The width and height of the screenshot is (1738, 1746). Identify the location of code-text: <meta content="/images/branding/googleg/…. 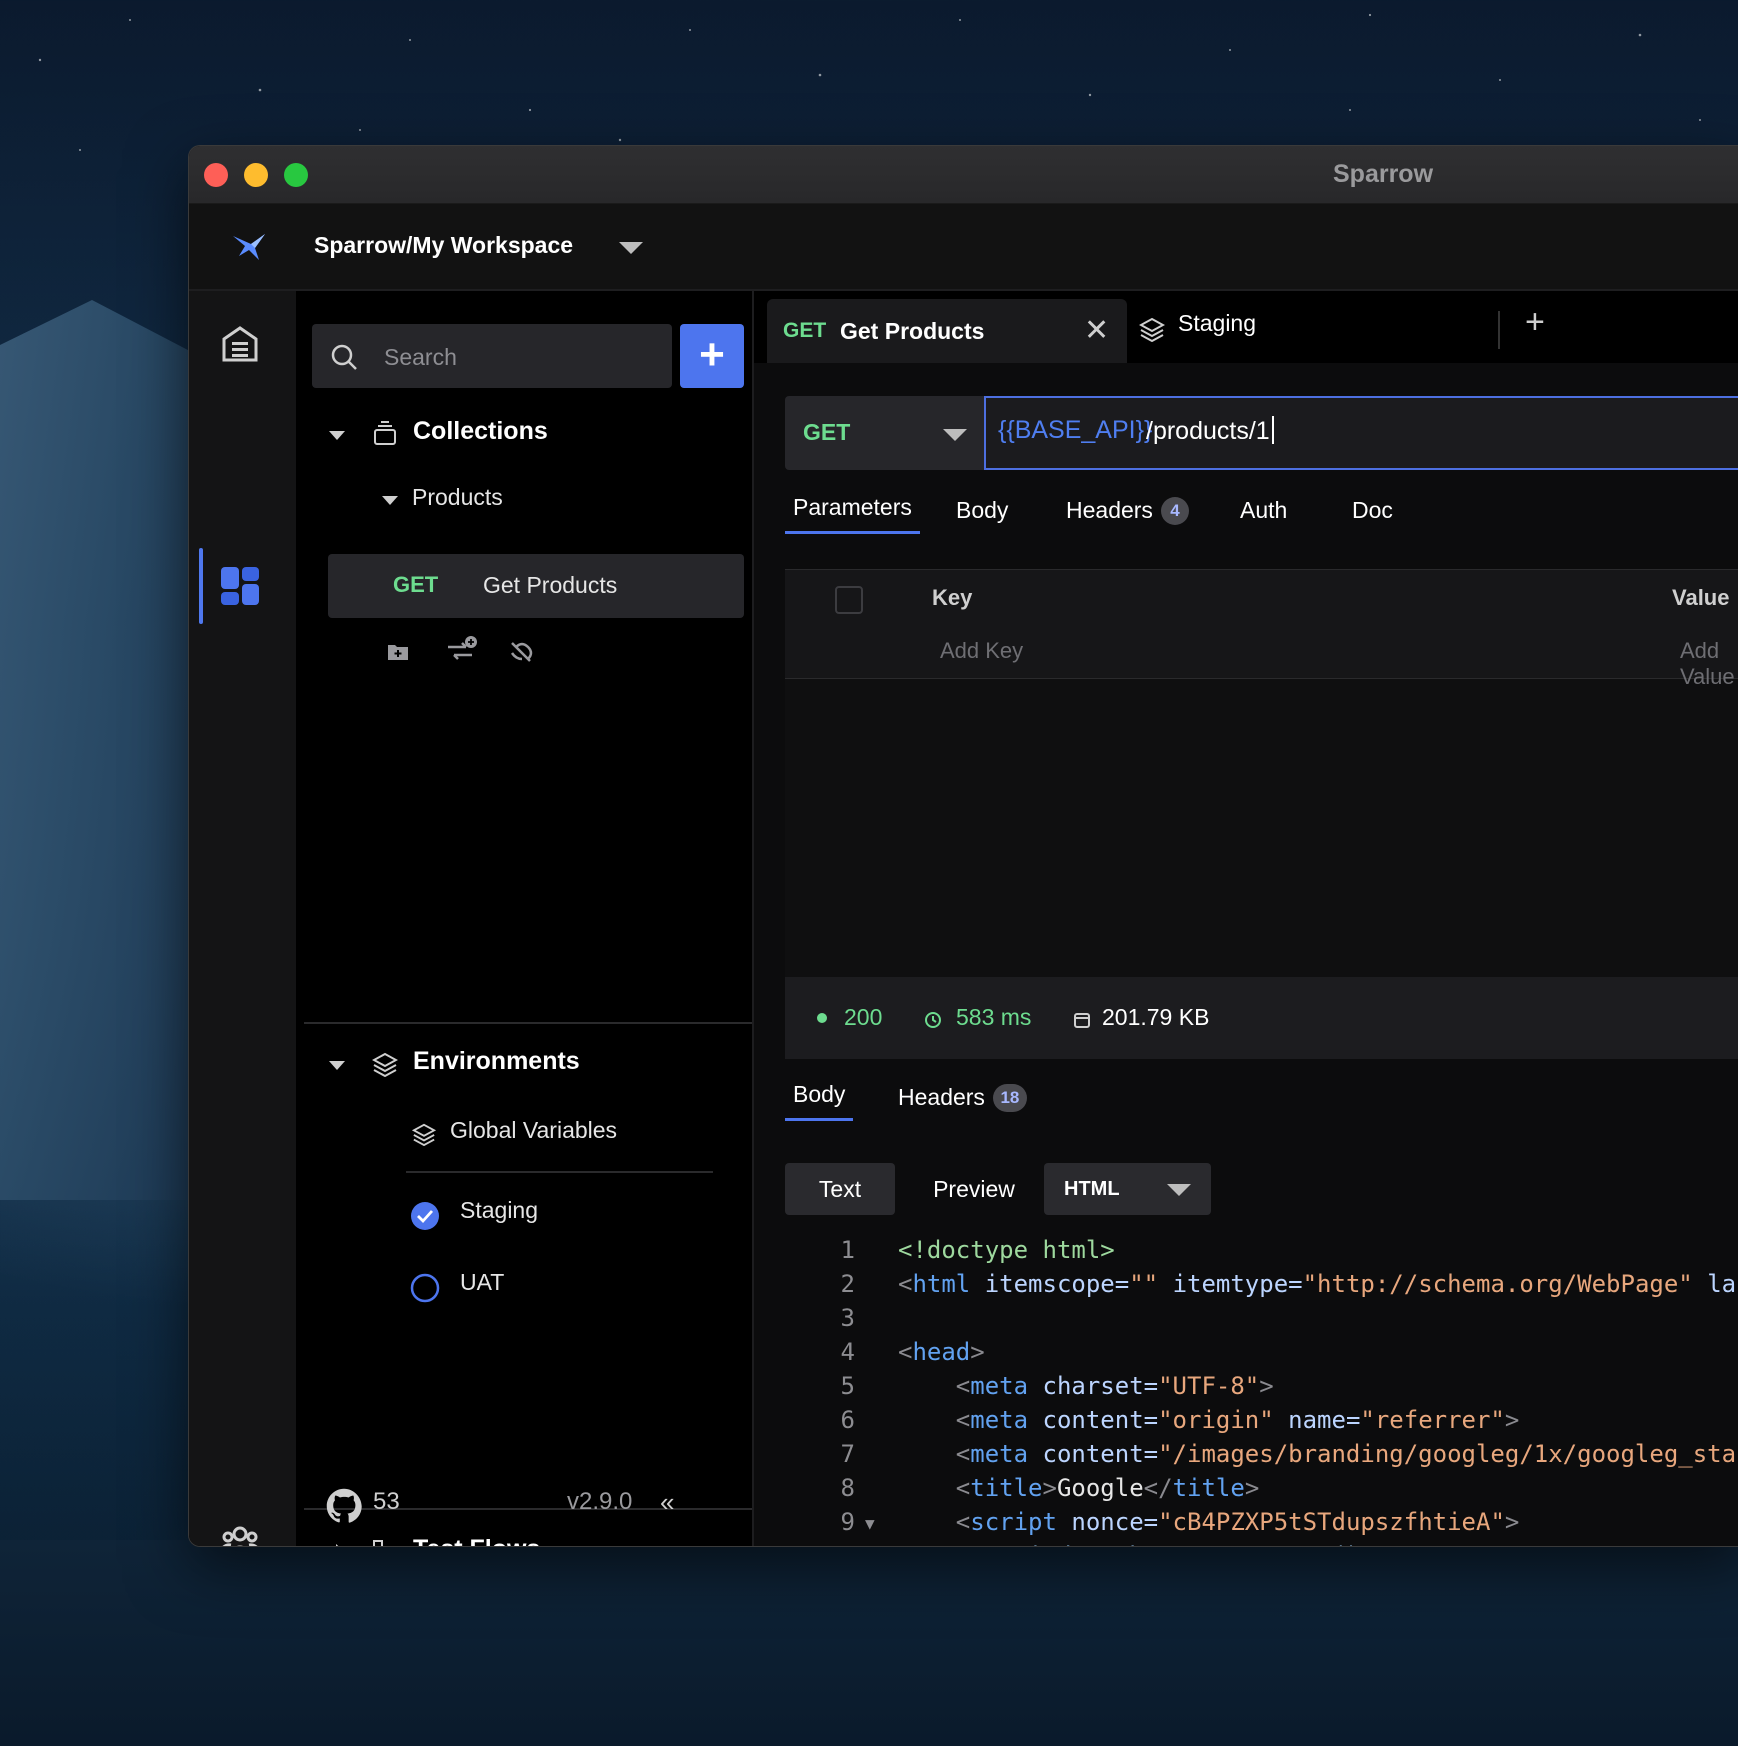
(1346, 1454).